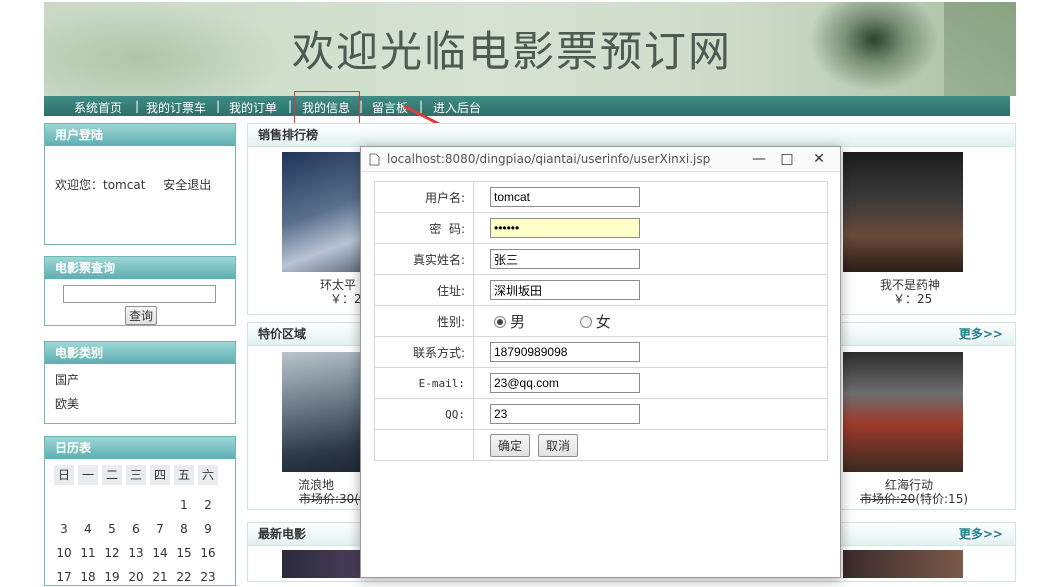  What do you see at coordinates (512, 51) in the screenshot?
I see `site-title: 欢迎光临电影票预订网` at bounding box center [512, 51].